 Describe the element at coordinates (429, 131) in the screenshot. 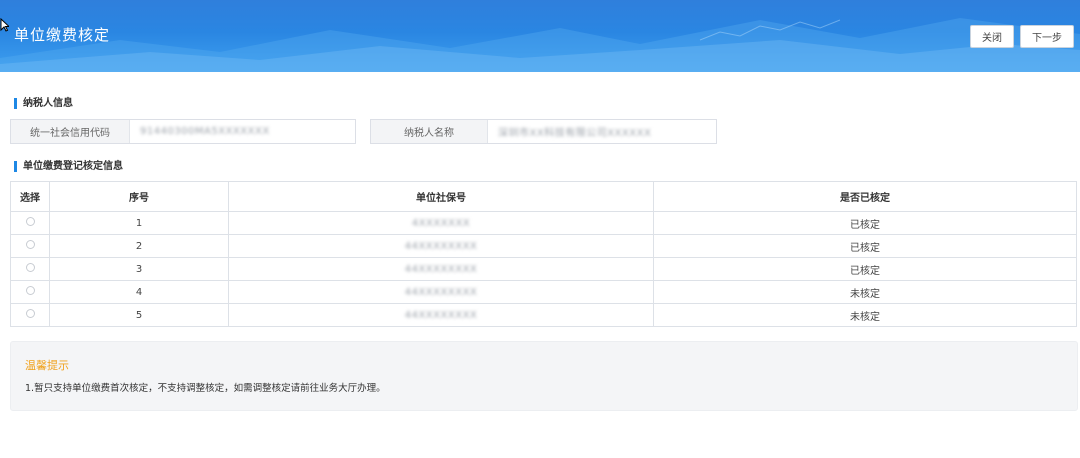

I see `taxpayer-name-label: 纳税人名称` at that location.